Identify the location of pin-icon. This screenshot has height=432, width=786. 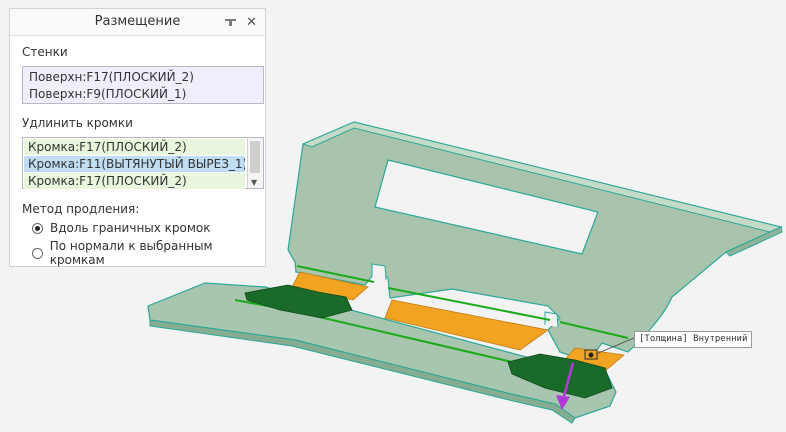
(231, 22).